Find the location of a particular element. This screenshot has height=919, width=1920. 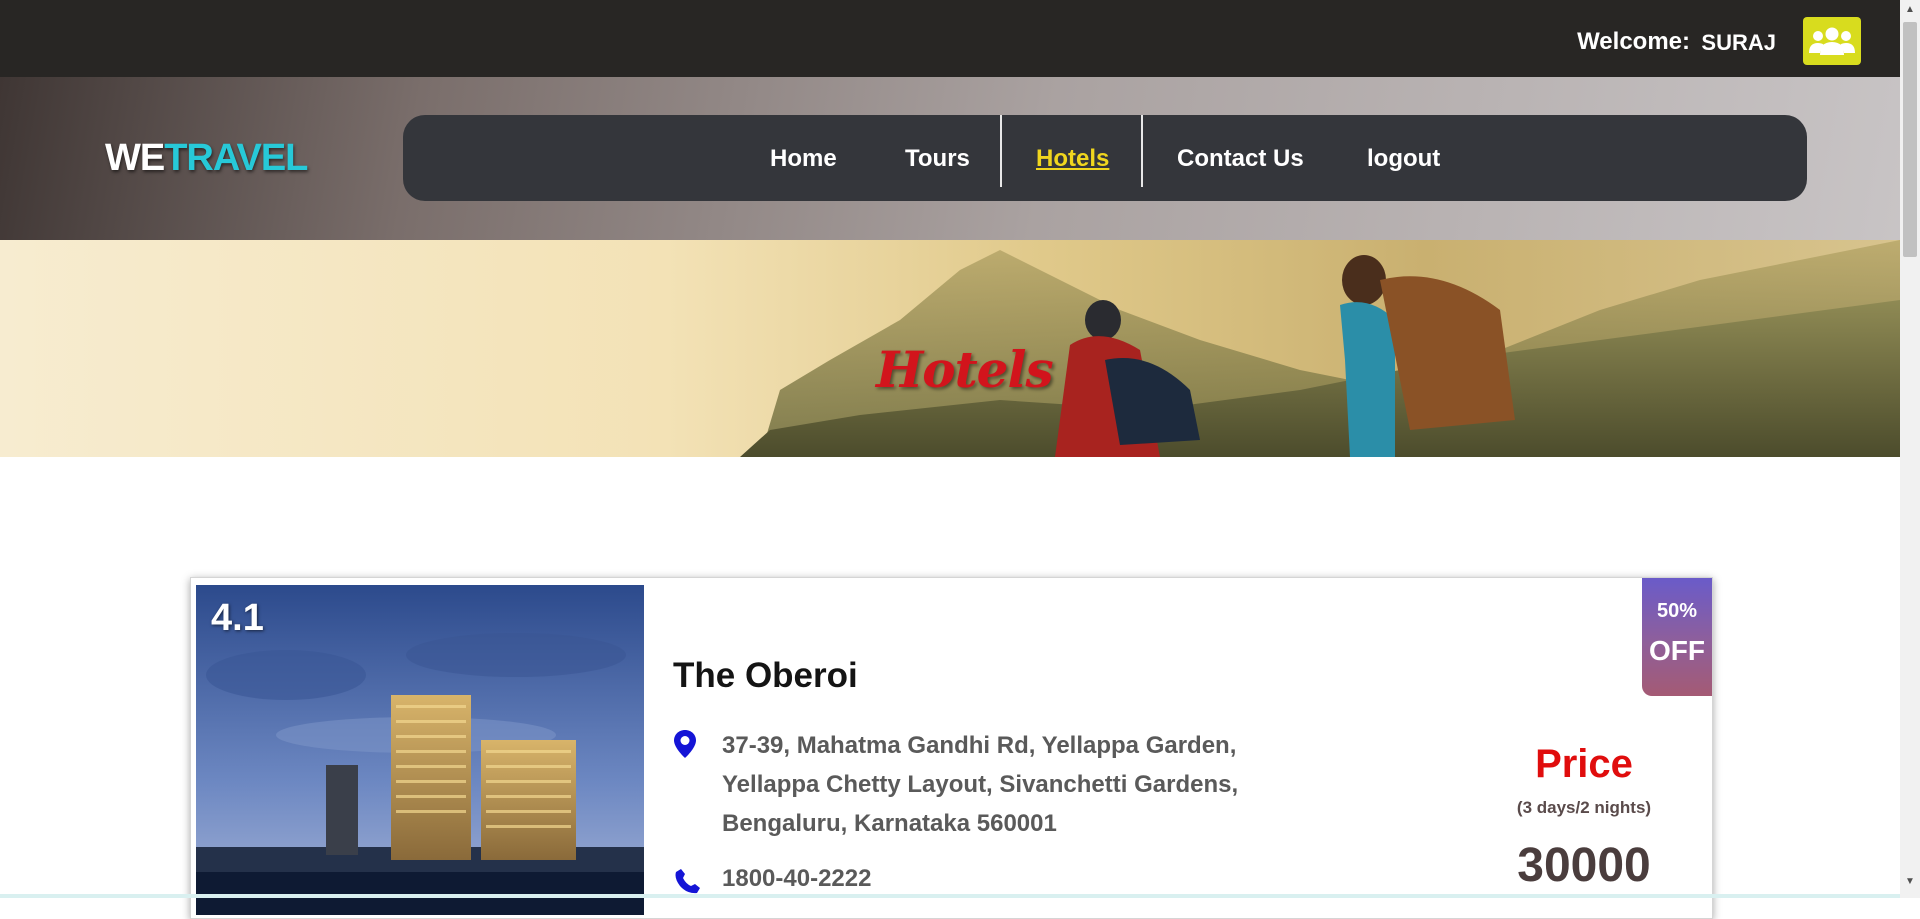

page-title: Hotels is located at coordinates (965, 369).